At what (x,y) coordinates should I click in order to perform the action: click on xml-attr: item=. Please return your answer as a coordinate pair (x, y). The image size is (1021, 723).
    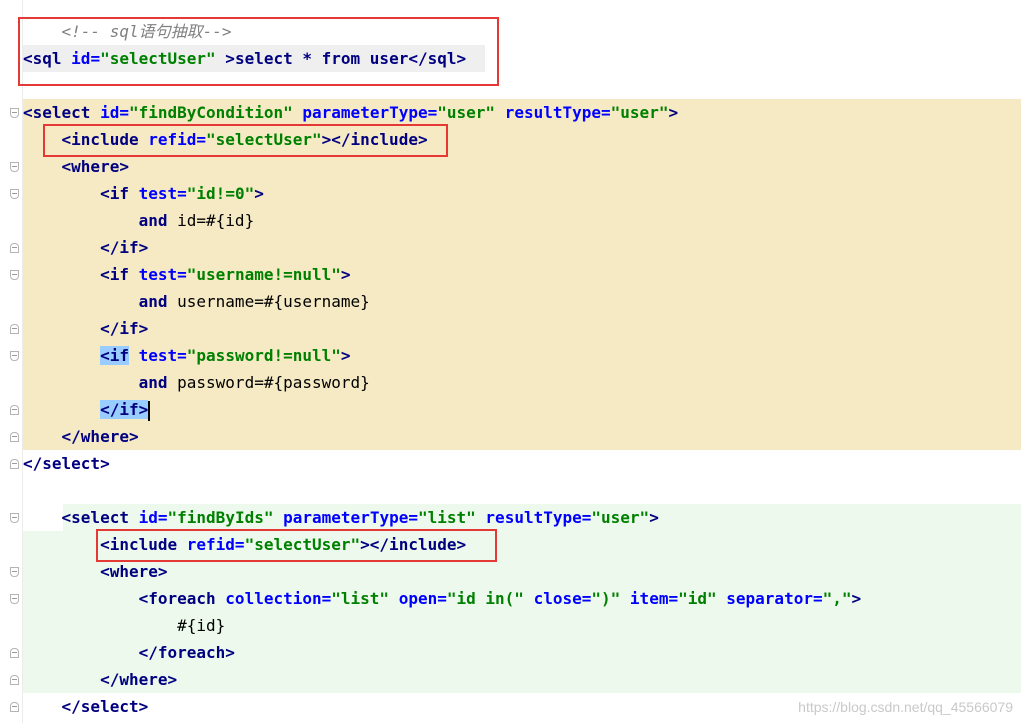
    Looking at the image, I should click on (654, 598).